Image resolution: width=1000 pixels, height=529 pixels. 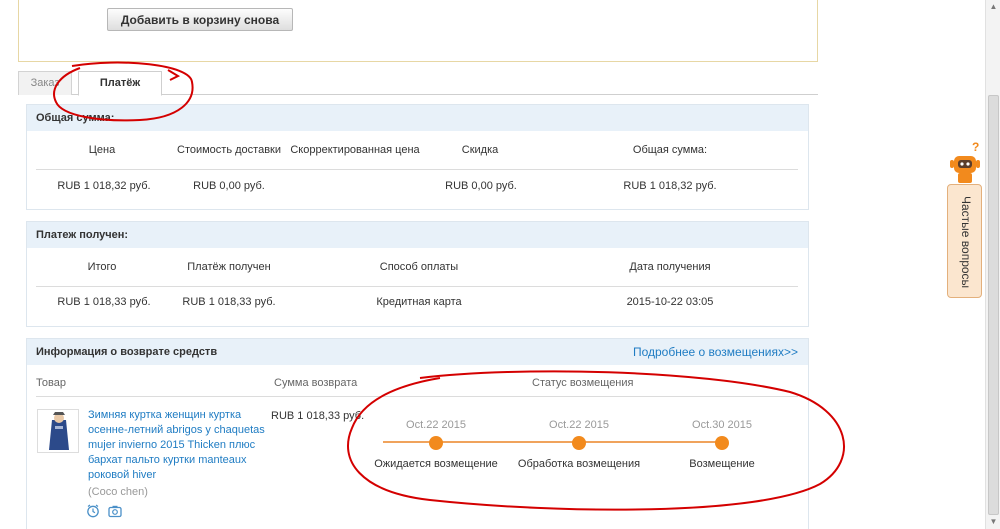 What do you see at coordinates (102, 267) in the screenshot?
I see `payment-header-total: Итого` at bounding box center [102, 267].